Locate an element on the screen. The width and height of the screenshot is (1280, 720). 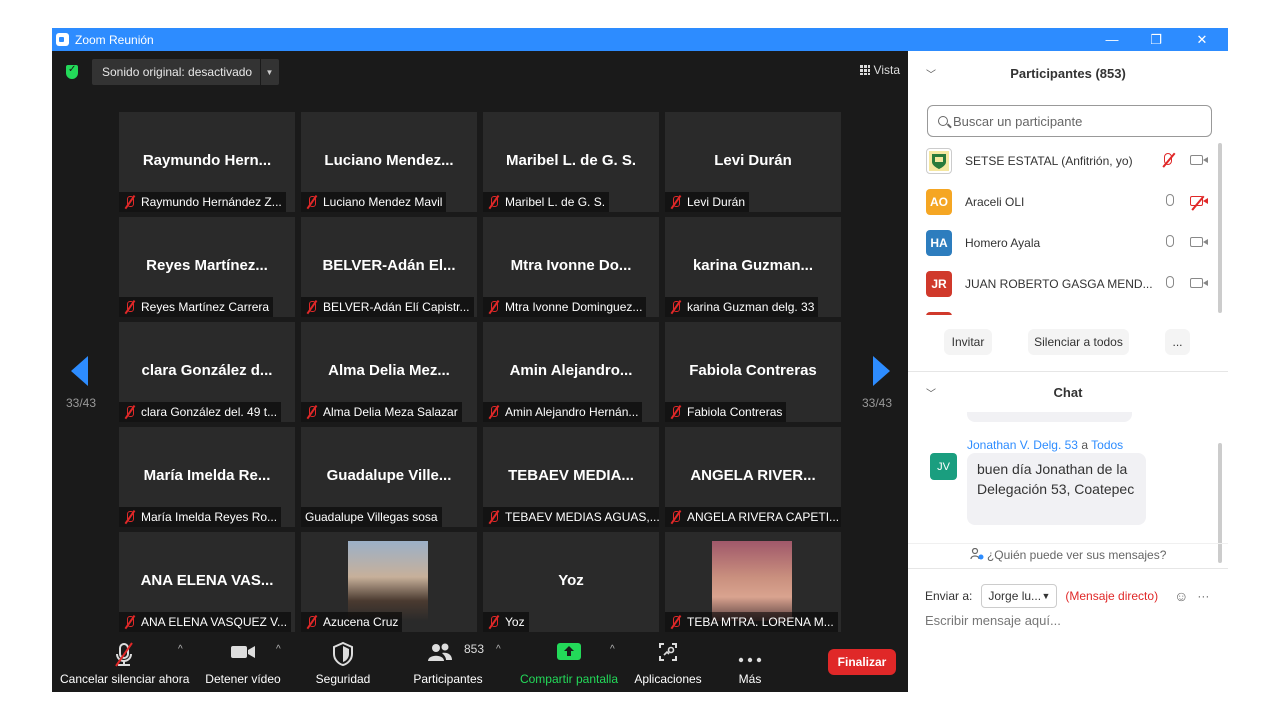
view-button: Vista is located at coordinates (879, 70).